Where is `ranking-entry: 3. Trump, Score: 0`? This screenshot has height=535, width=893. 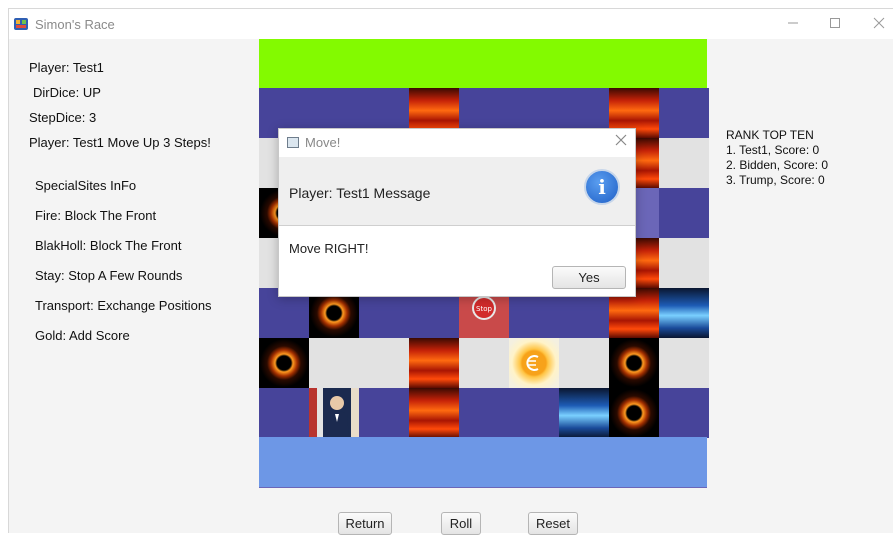
ranking-entry: 3. Trump, Score: 0 is located at coordinates (775, 180).